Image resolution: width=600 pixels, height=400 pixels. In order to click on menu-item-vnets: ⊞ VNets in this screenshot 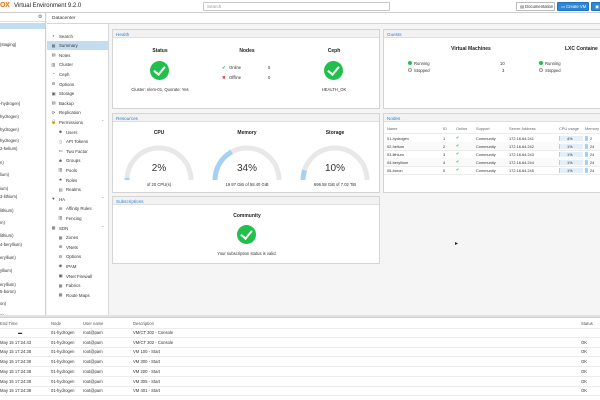, I will do `click(77, 247)`.